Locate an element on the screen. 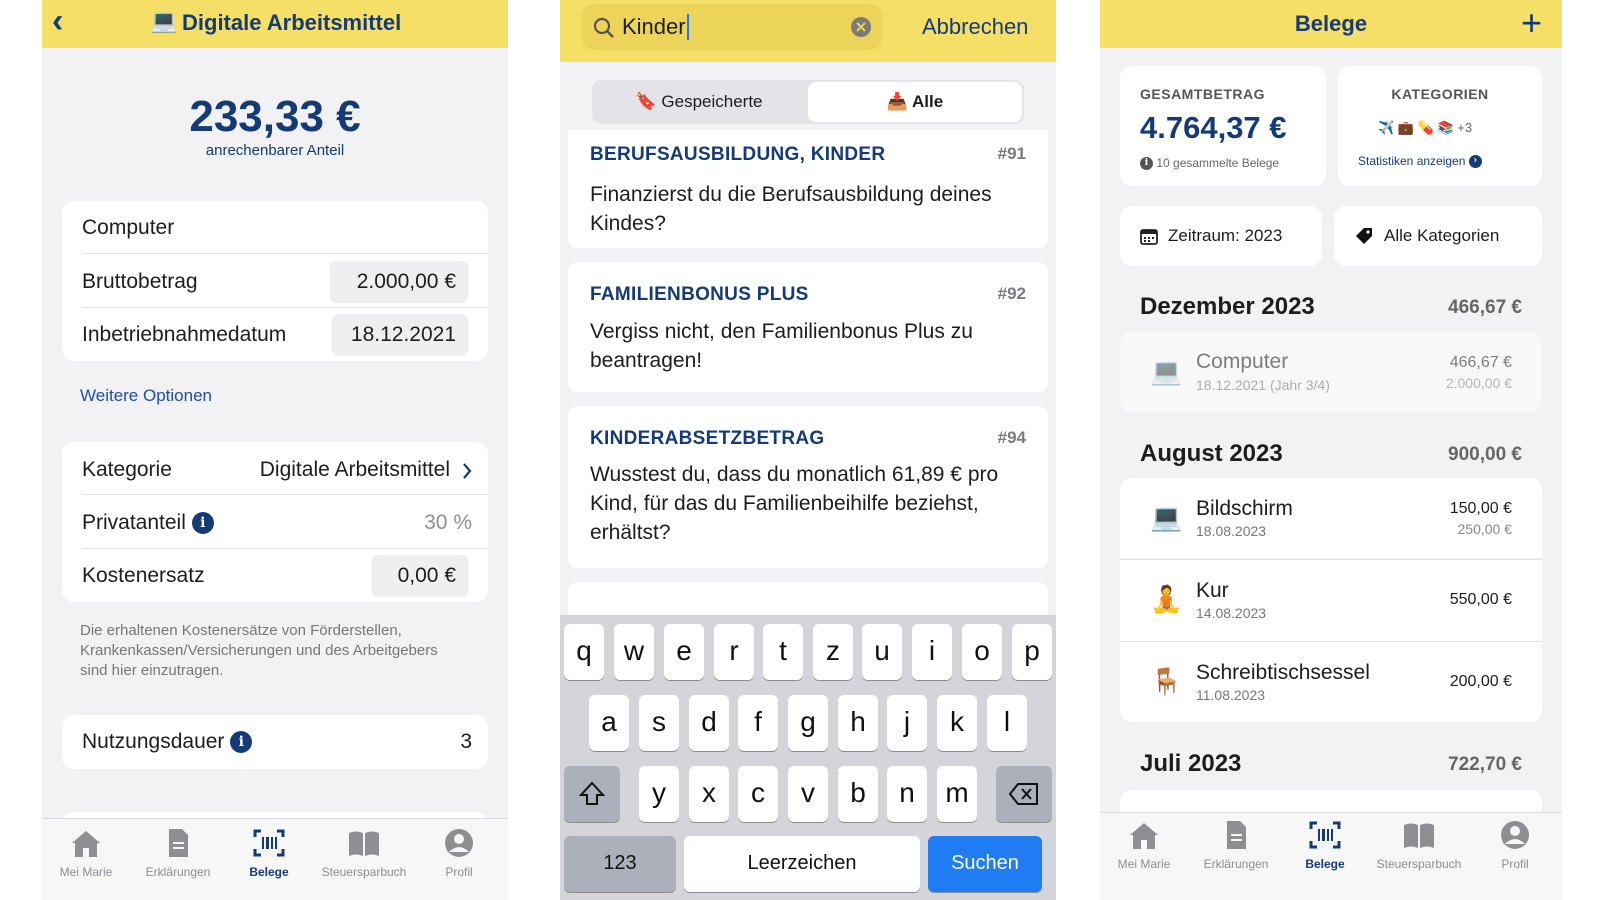 The image size is (1600, 900). search-input: Kinder is located at coordinates (655, 27).